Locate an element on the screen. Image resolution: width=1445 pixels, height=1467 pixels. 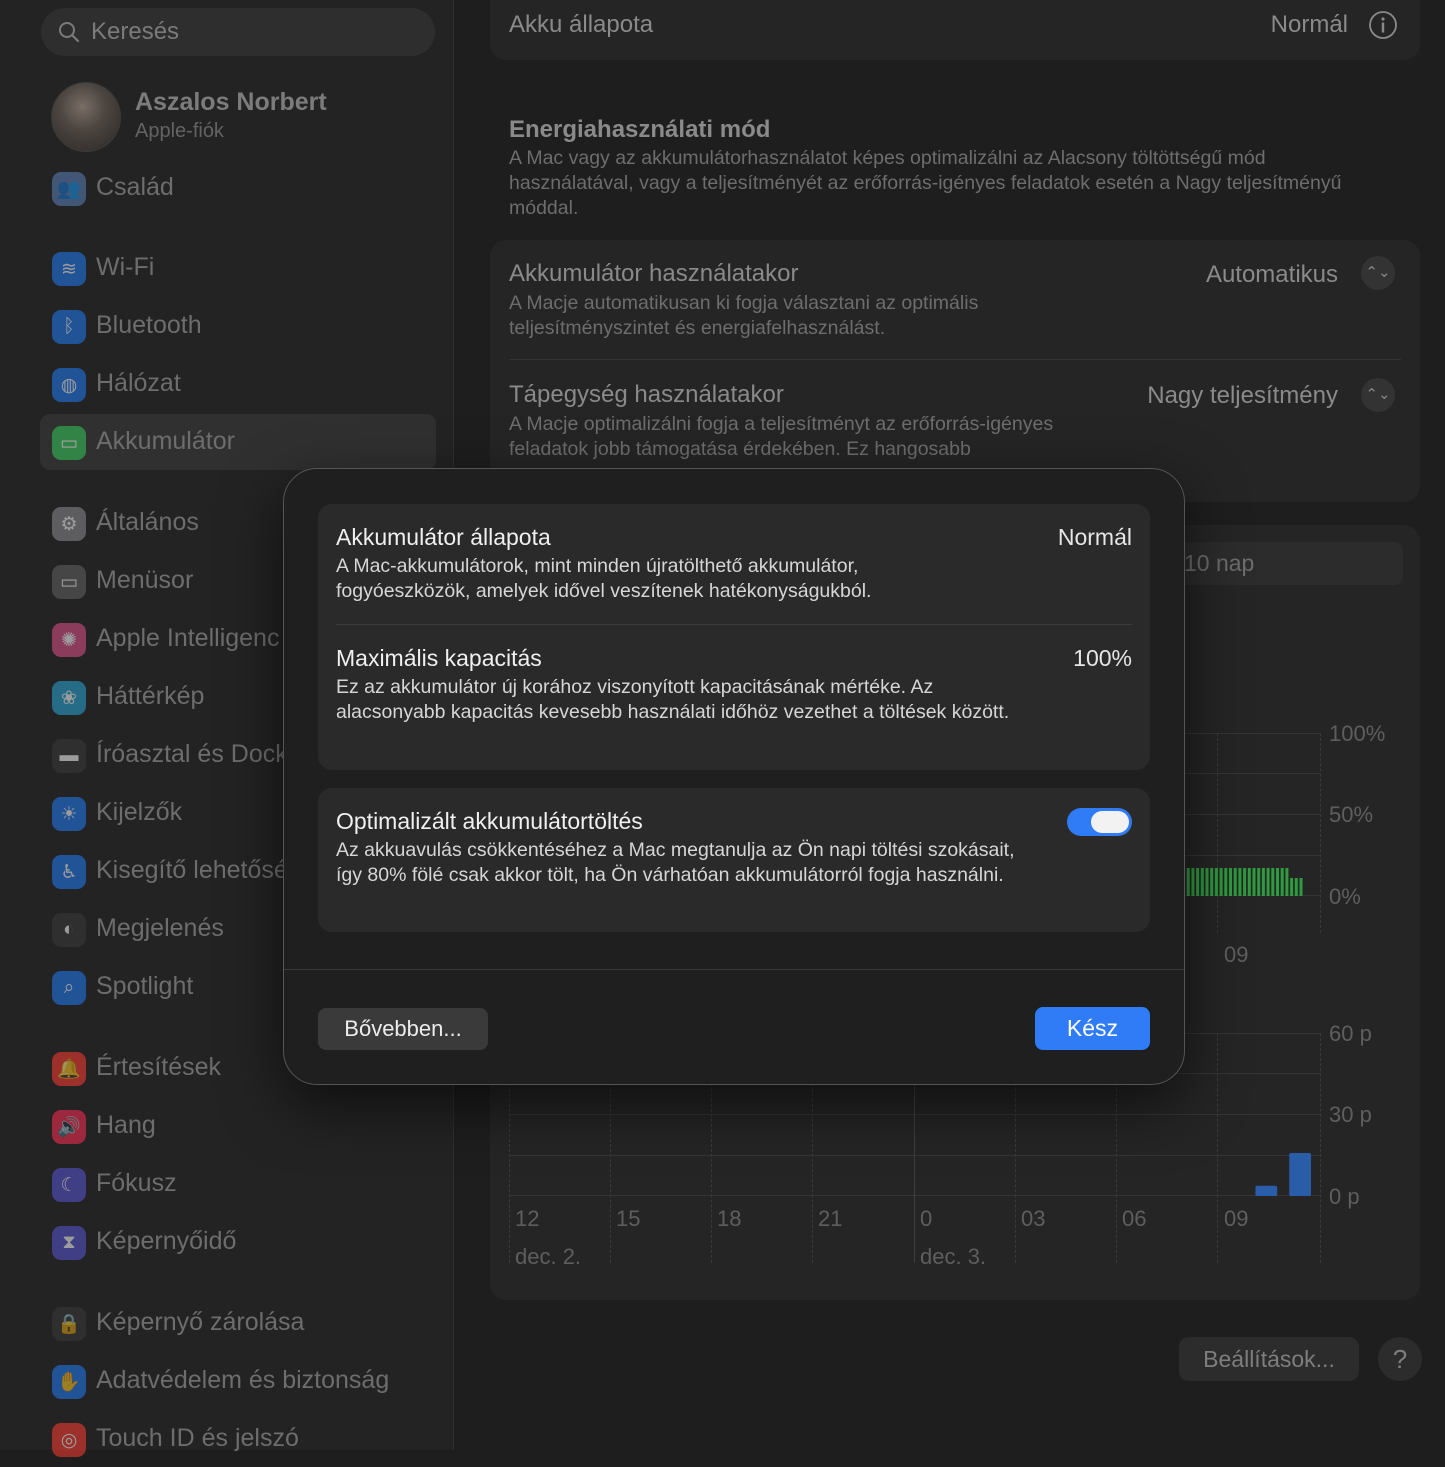
avatar is located at coordinates (86, 117).